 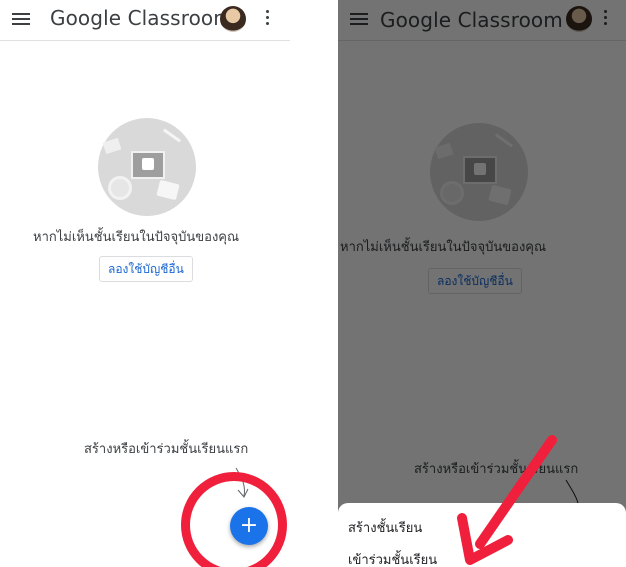 I want to click on panel-gap, so click(x=314, y=283).